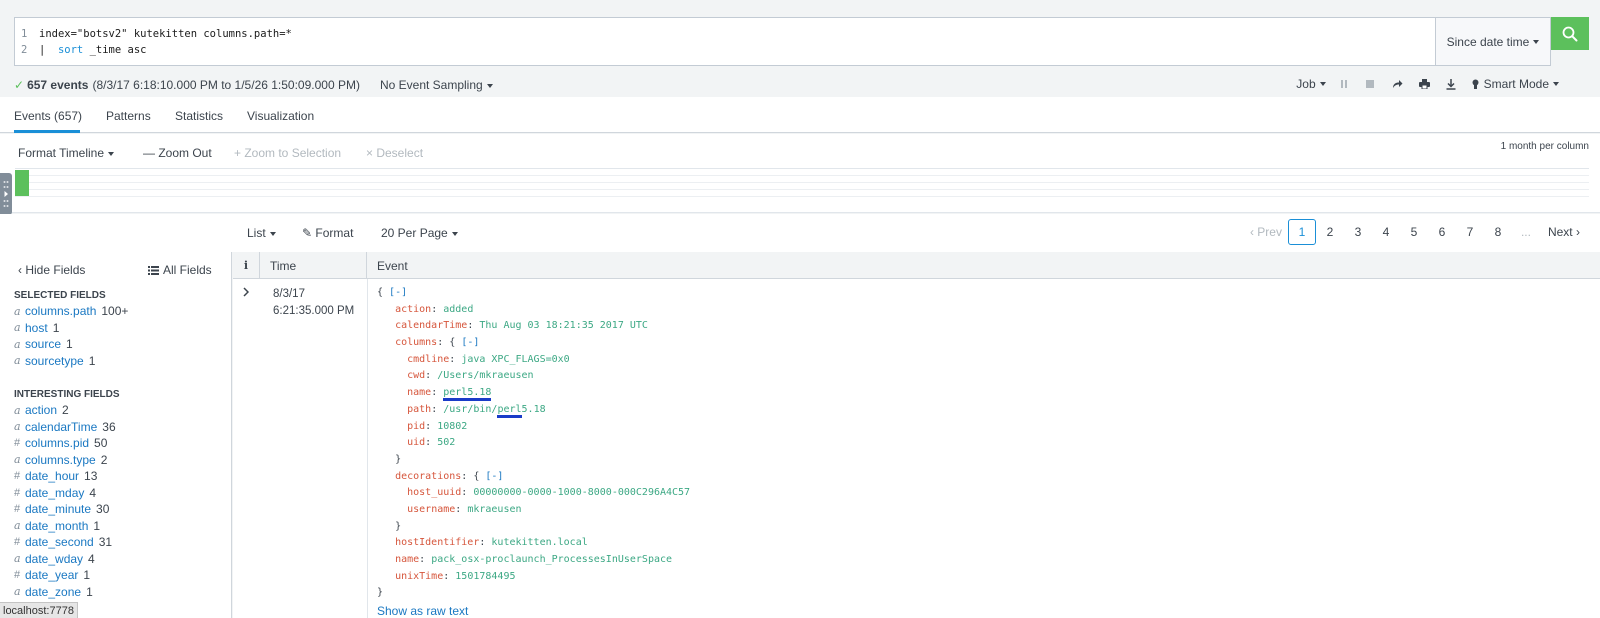 Image resolution: width=1600 pixels, height=618 pixels. Describe the element at coordinates (416, 426) in the screenshot. I see `json-key: pid` at that location.